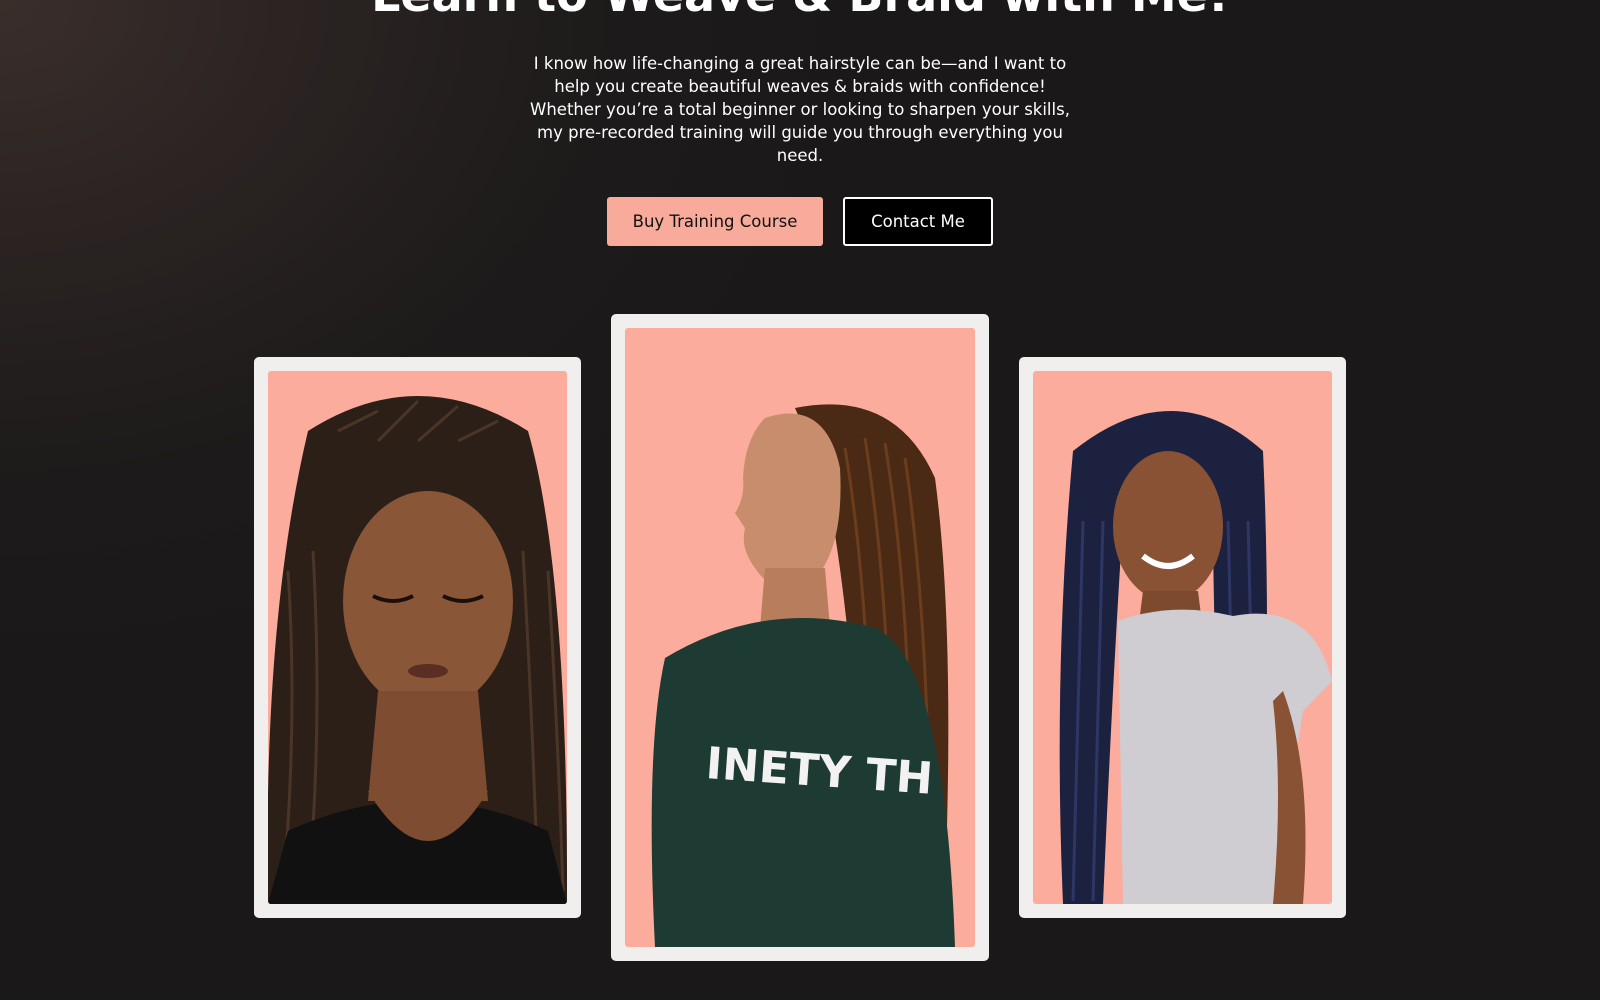 The width and height of the screenshot is (1600, 1000). Describe the element at coordinates (918, 221) in the screenshot. I see `contact-me-button: Contact Me` at that location.